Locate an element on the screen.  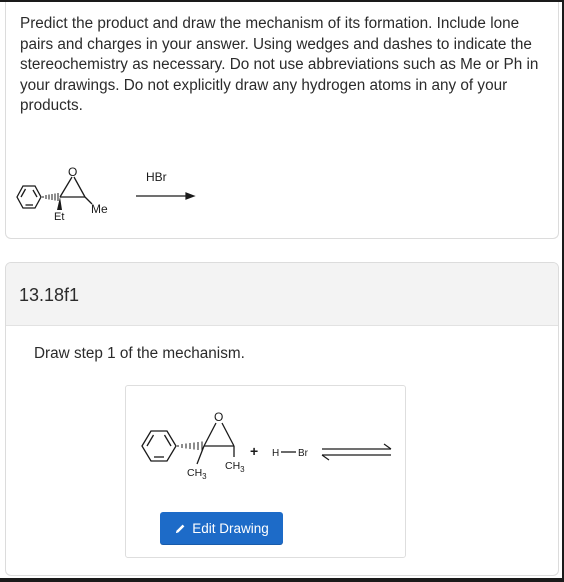
plus-sign: + is located at coordinates (254, 451).